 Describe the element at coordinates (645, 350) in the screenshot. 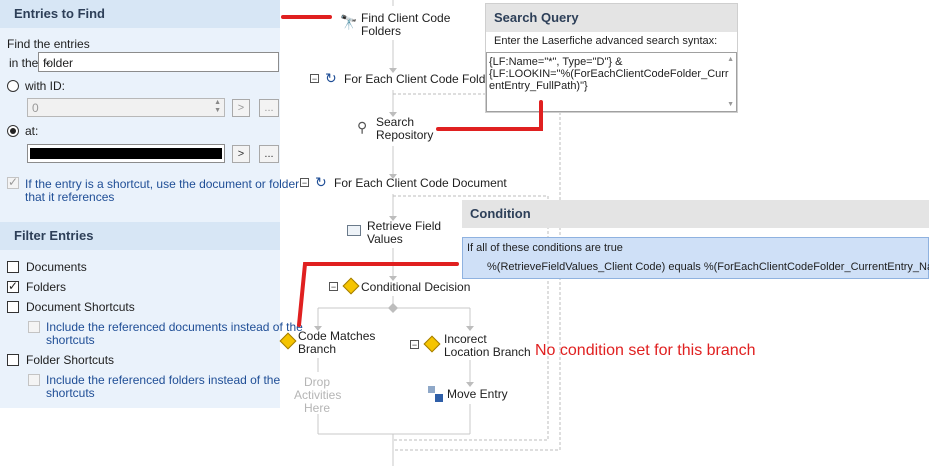

I see `no-condition-annotation: No condition set for this branch` at that location.